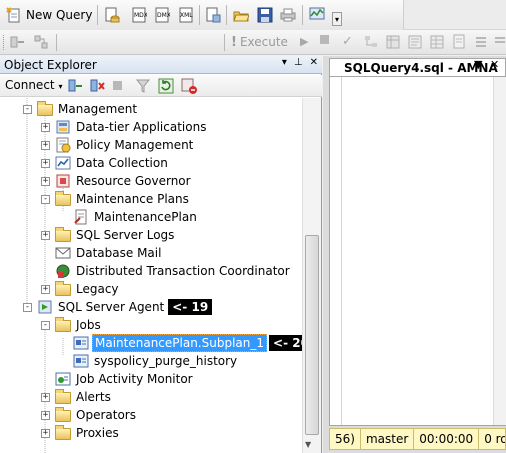  Describe the element at coordinates (136, 217) in the screenshot. I see `tree-node: MaintenancePlan` at that location.